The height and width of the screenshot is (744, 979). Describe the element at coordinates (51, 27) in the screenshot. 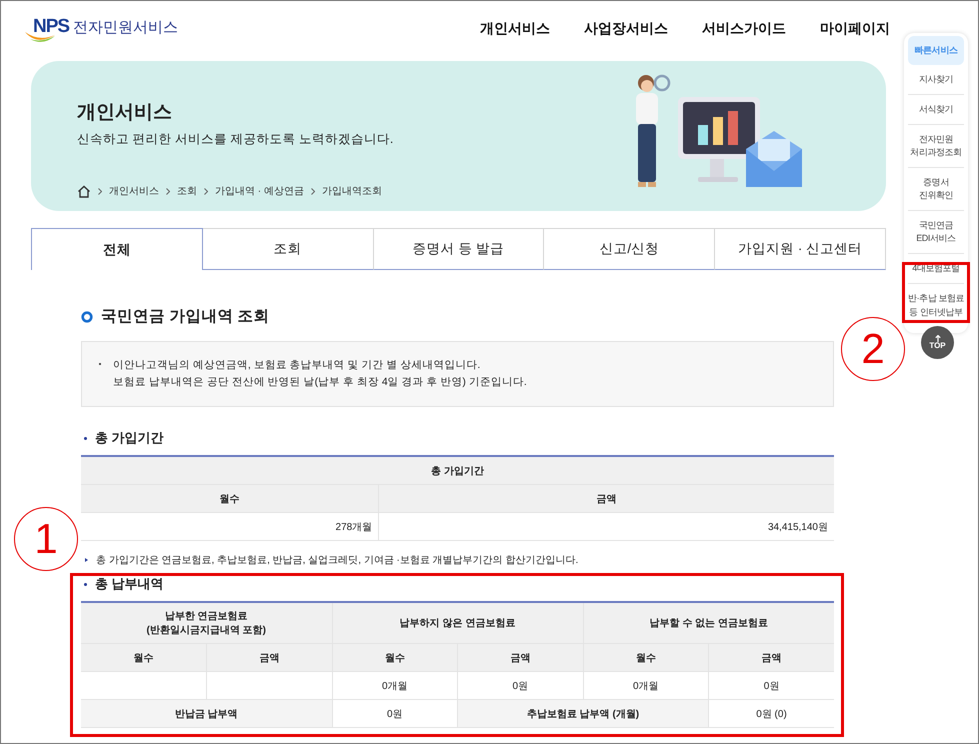

I see `logo-text: NPS` at that location.